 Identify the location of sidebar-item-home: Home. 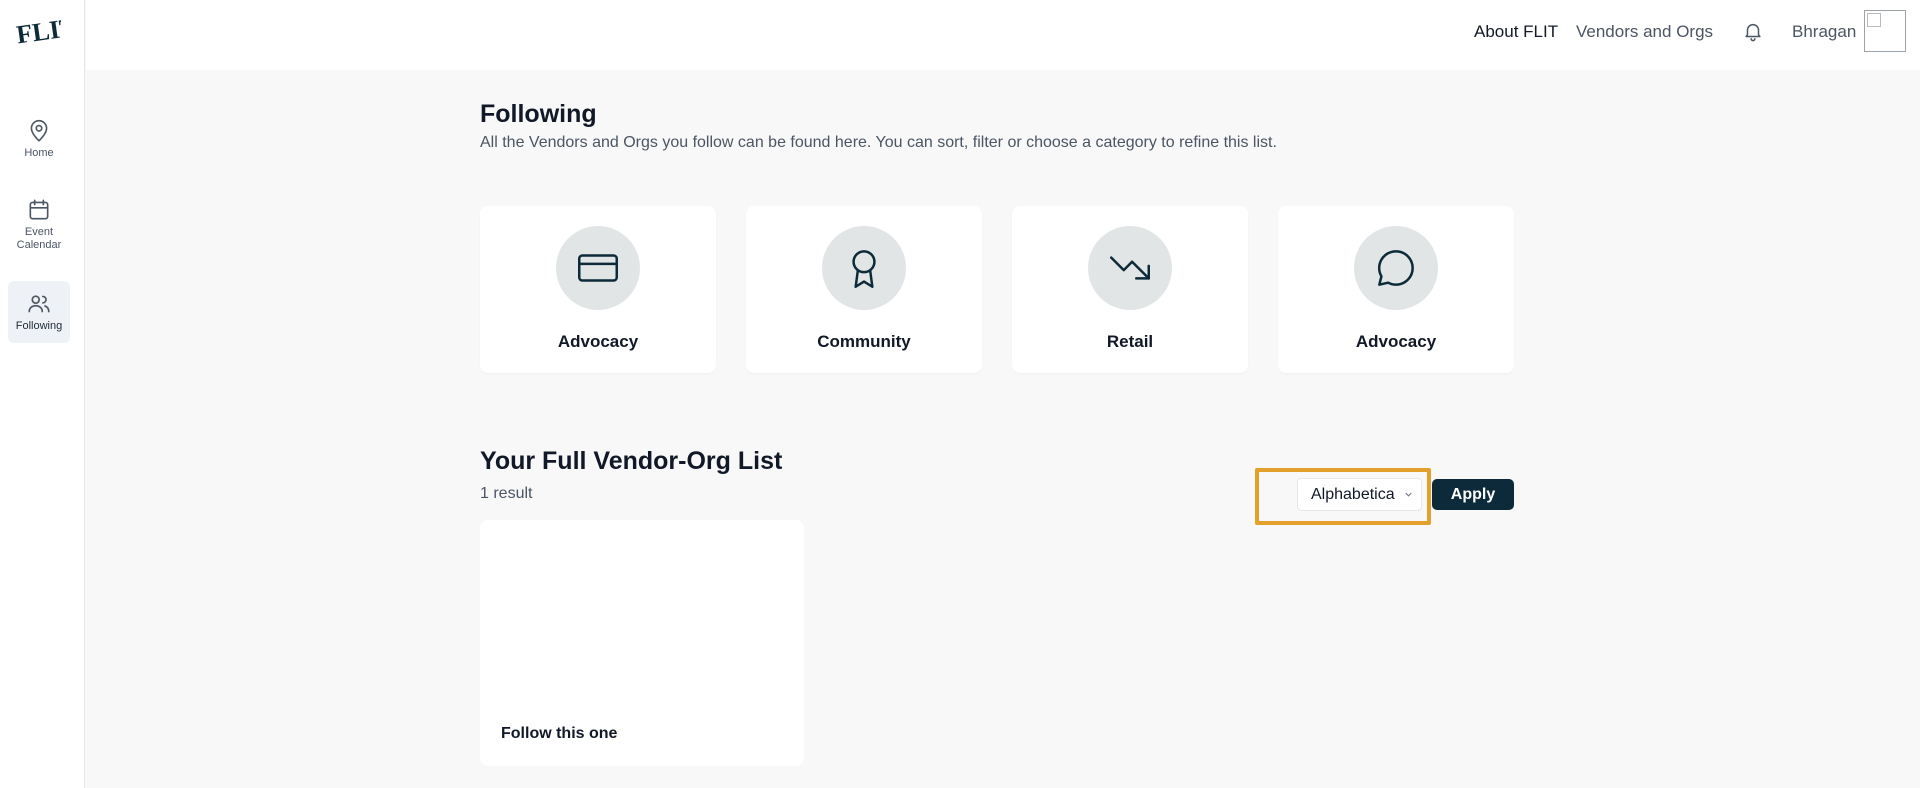
(39, 143).